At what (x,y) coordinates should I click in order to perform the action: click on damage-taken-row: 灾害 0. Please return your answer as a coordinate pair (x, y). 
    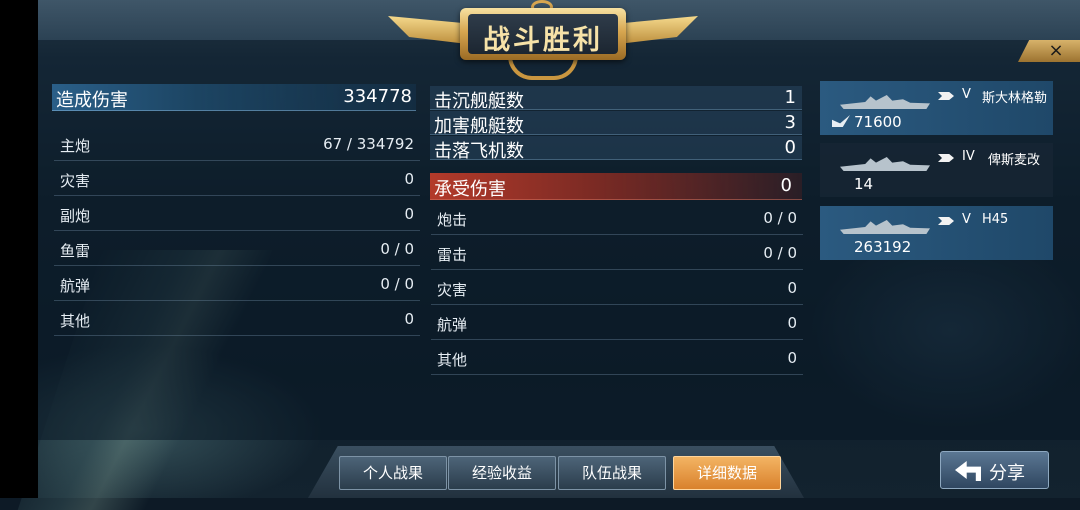
    Looking at the image, I should click on (617, 288).